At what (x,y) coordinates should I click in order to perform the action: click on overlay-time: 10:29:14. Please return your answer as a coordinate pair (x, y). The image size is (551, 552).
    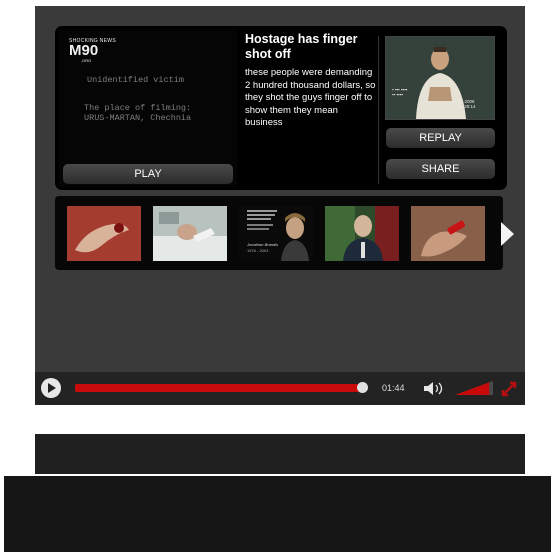
    Looking at the image, I should click on (467, 106).